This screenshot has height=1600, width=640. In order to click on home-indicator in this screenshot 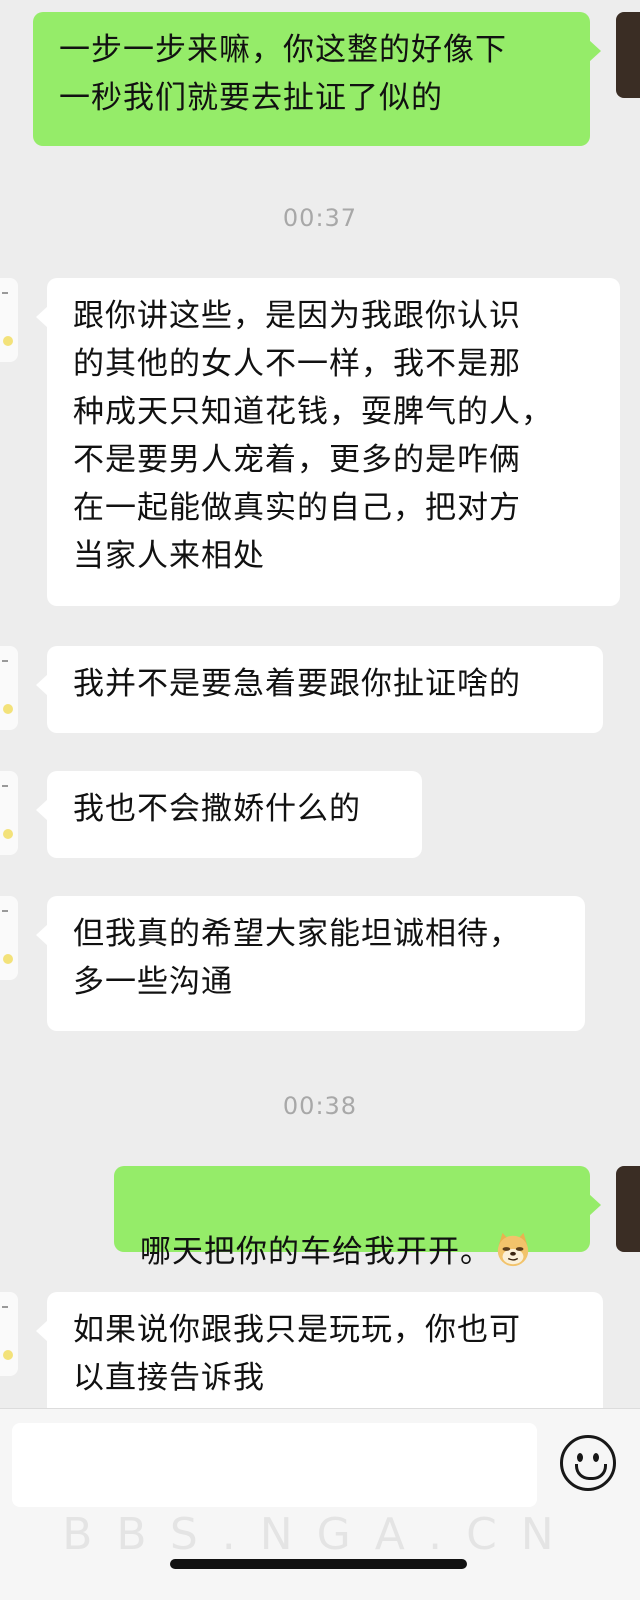, I will do `click(318, 1564)`.